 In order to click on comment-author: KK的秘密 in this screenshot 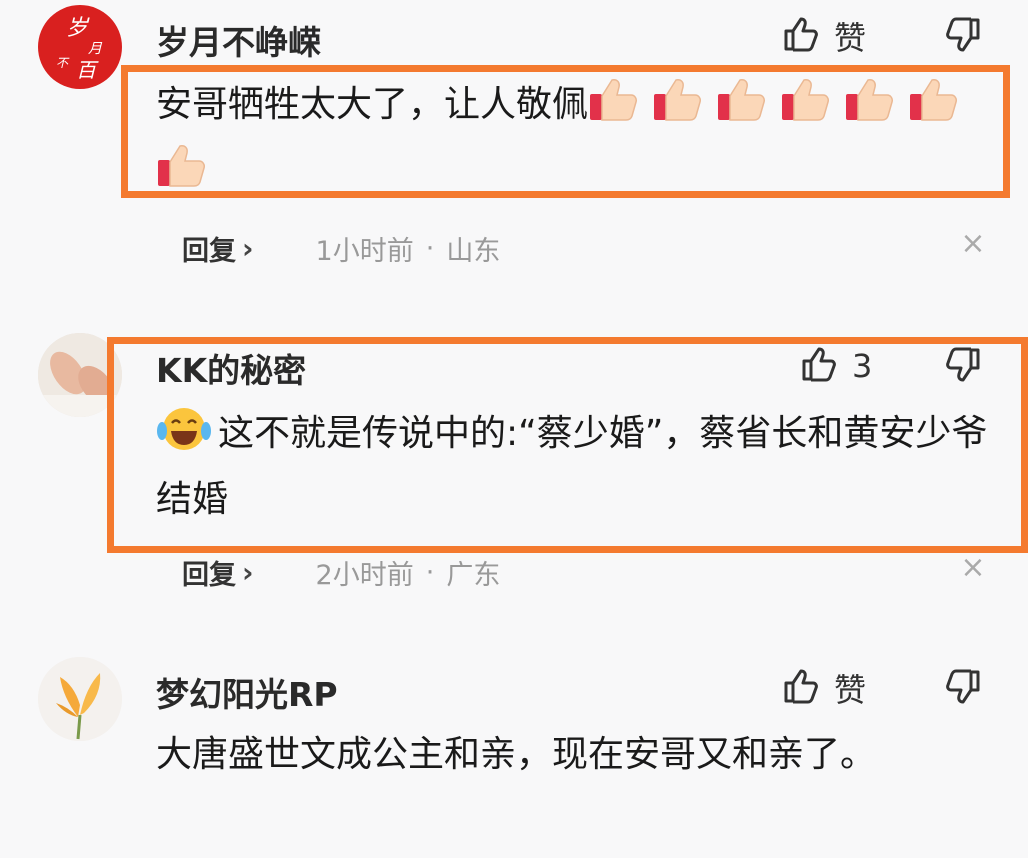, I will do `click(231, 368)`.